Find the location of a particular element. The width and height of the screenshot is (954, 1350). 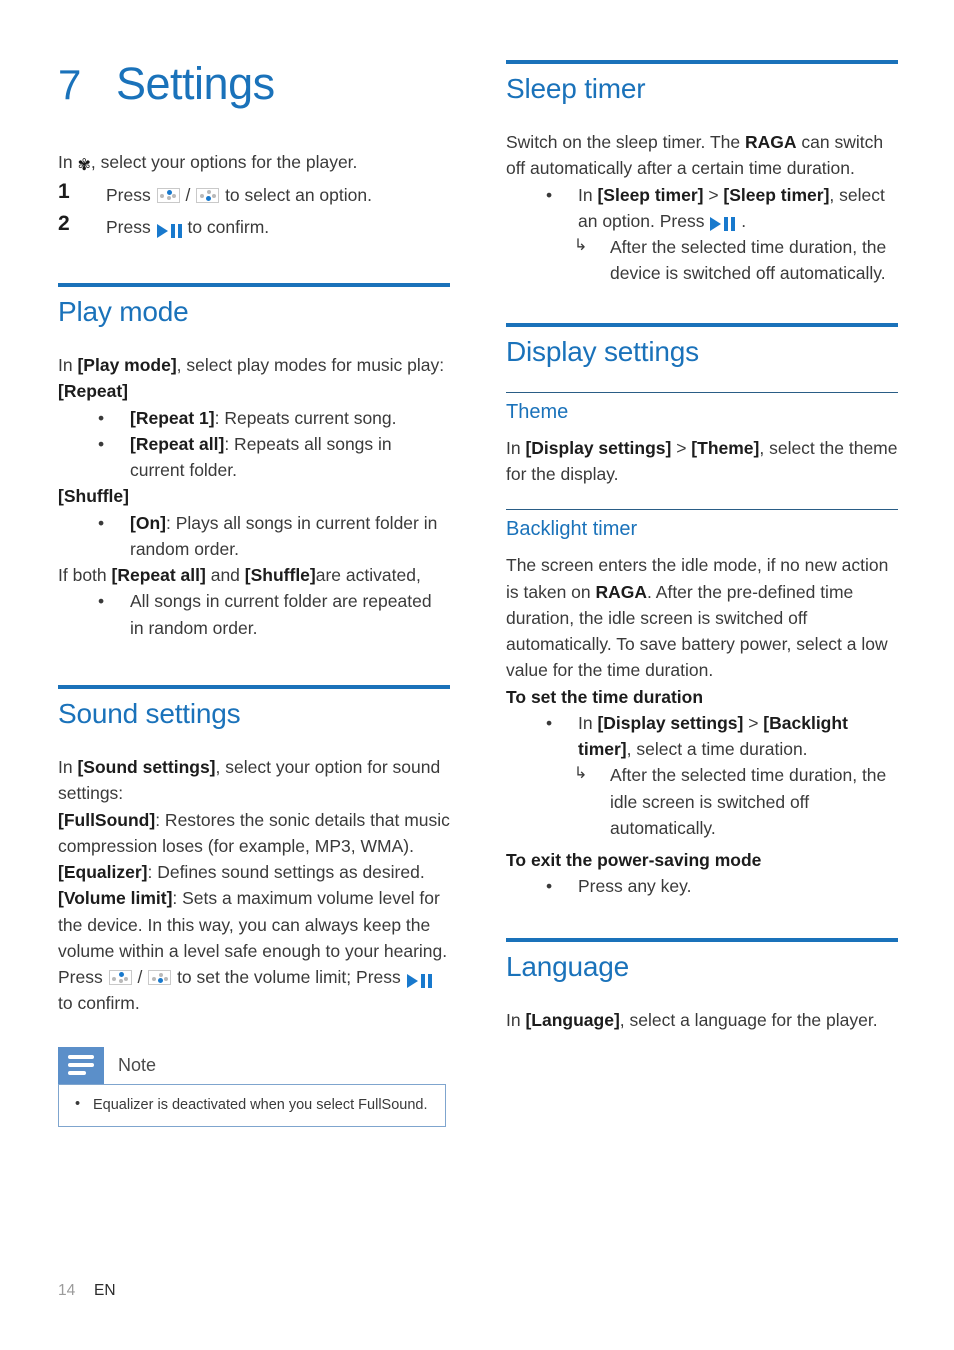

bullet-bold-a: [Display settings] is located at coordinates (670, 722).